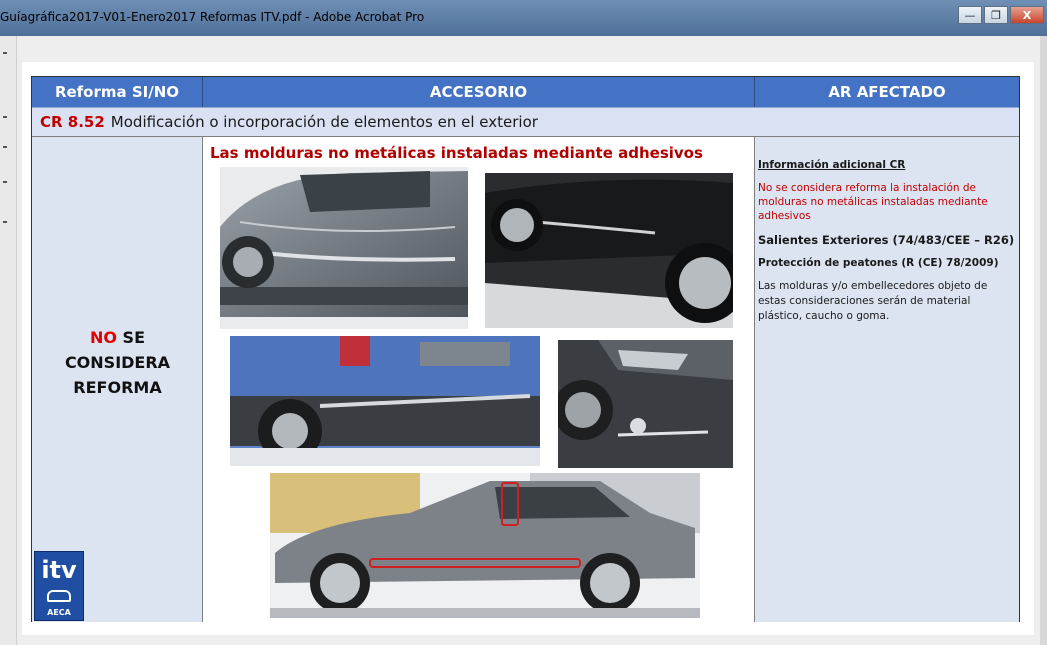 This screenshot has height=645, width=1047. Describe the element at coordinates (878, 263) in the screenshot. I see `info-regulation-2: Protección de peatones (R (CE) 78/2009)` at that location.